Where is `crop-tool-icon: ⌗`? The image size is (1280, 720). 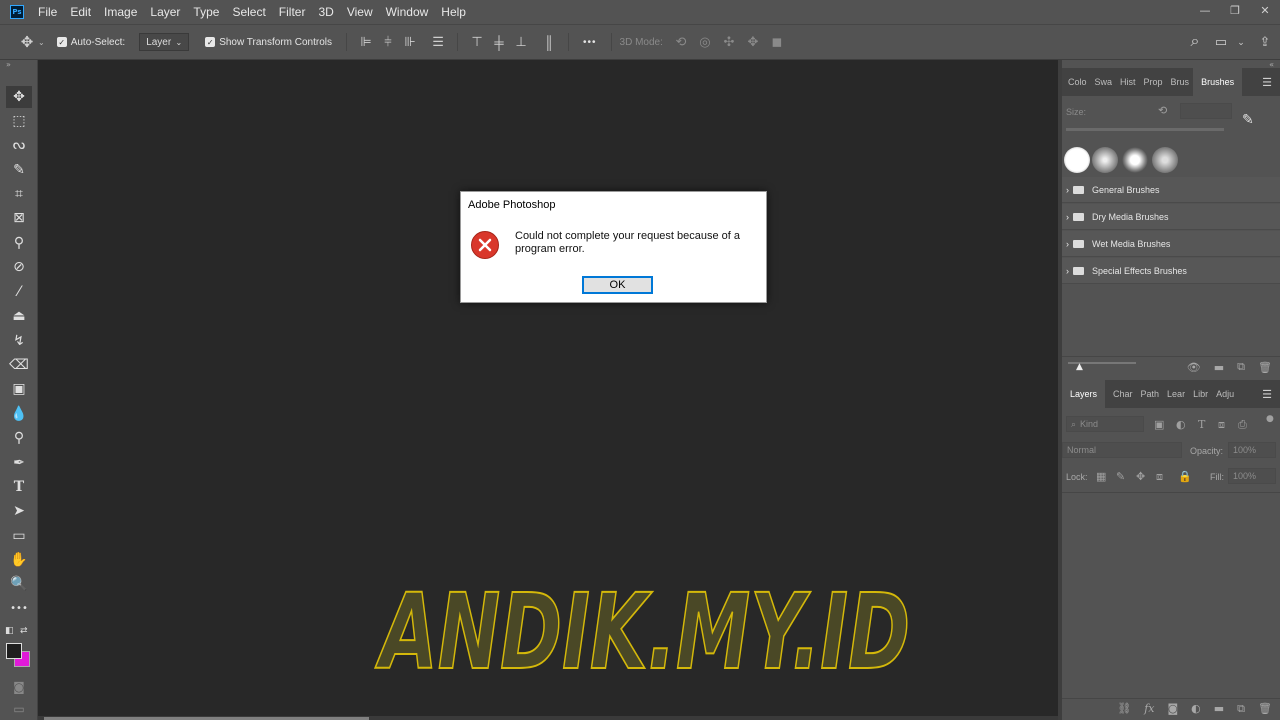
crop-tool-icon: ⌗ is located at coordinates (19, 194).